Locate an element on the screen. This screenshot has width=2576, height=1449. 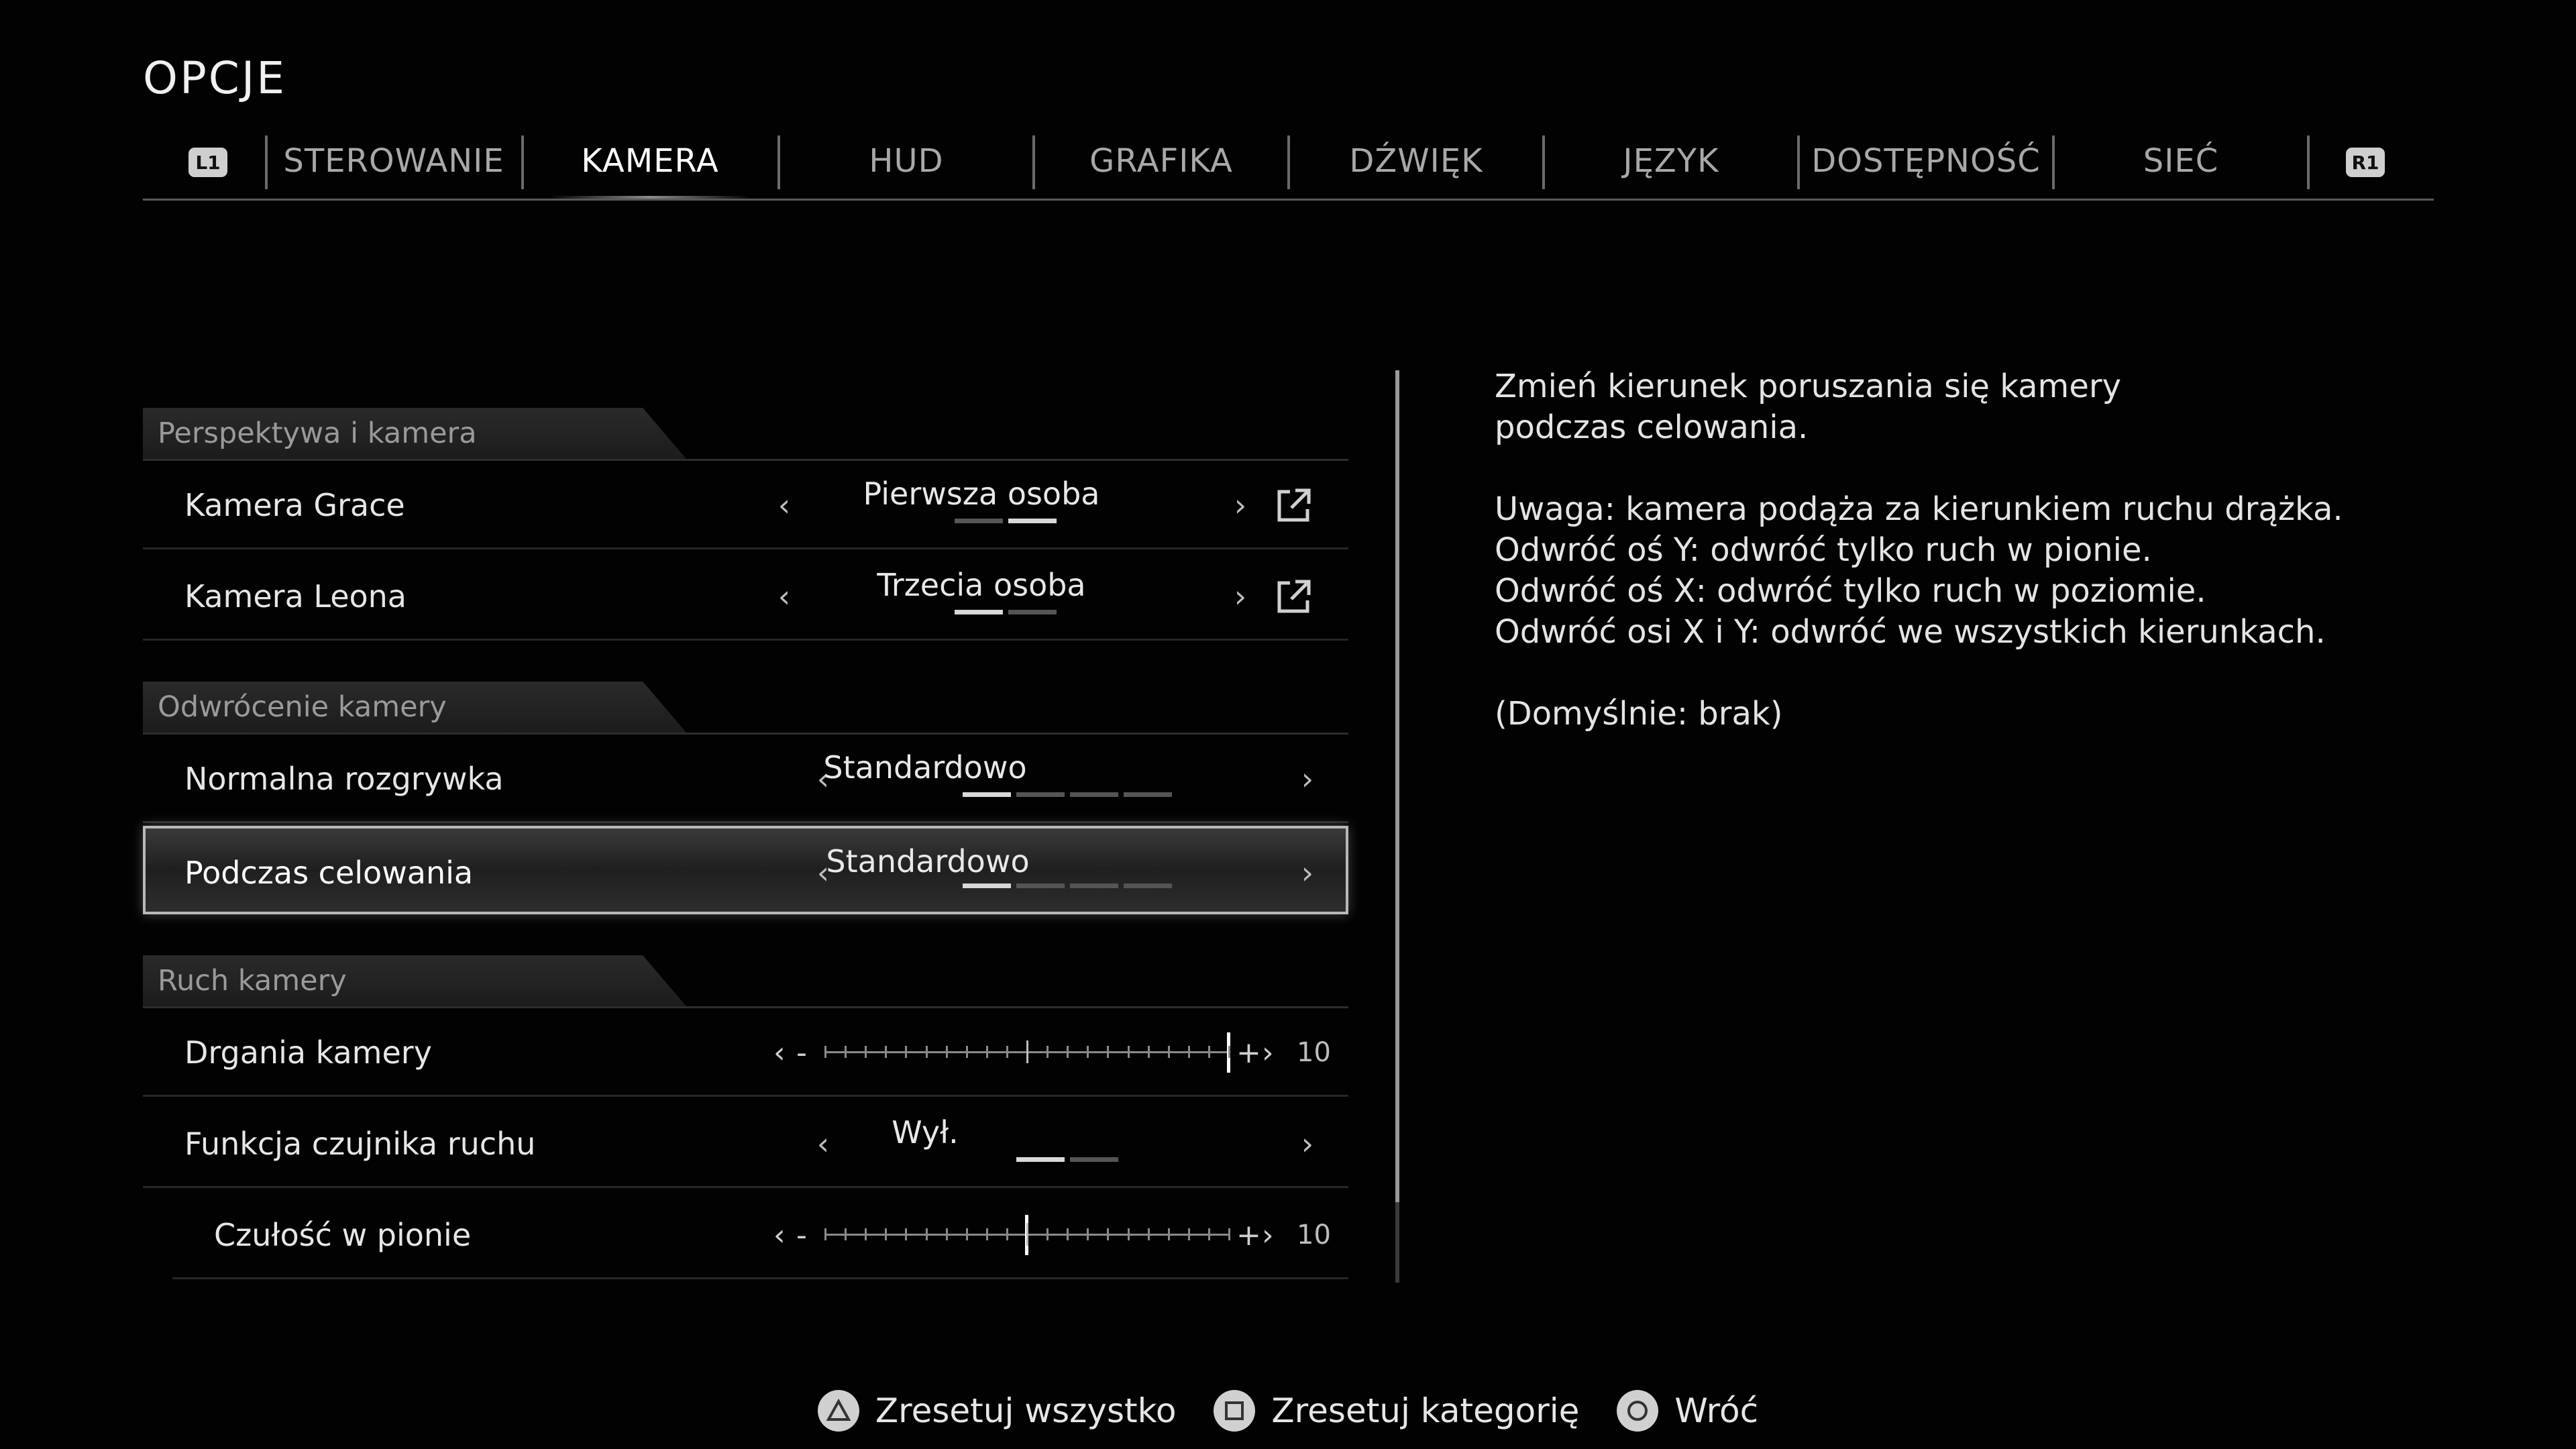
description-line: (Domyślnie: brak) is located at coordinates (1639, 714).